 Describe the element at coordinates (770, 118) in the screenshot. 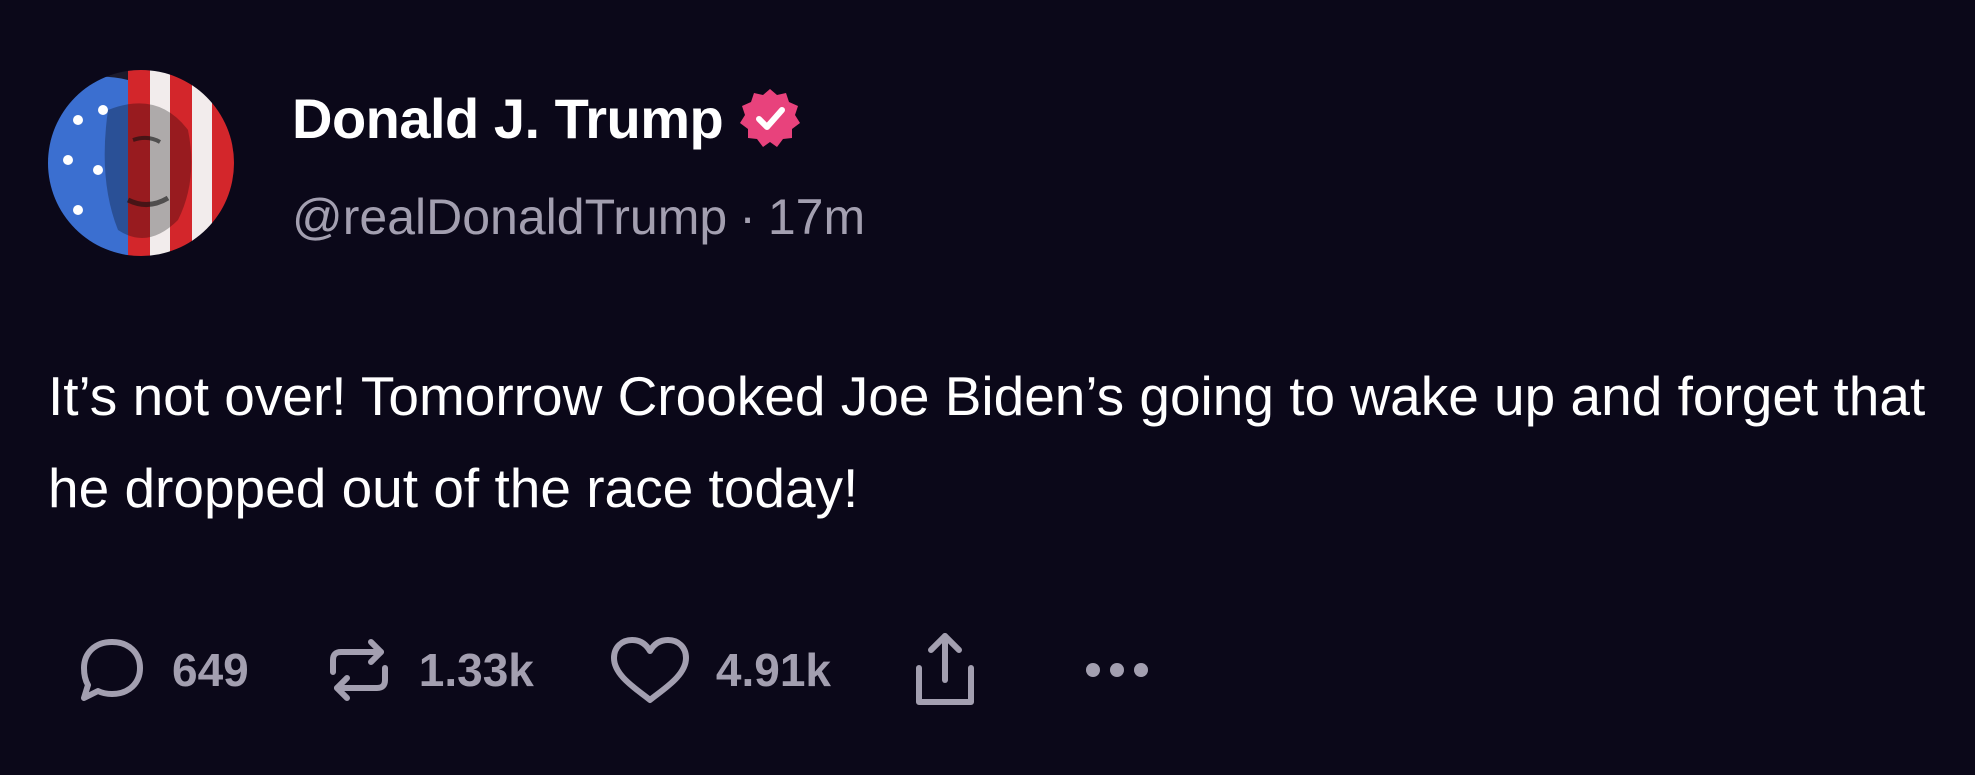

I see `verified-badge-icon` at that location.